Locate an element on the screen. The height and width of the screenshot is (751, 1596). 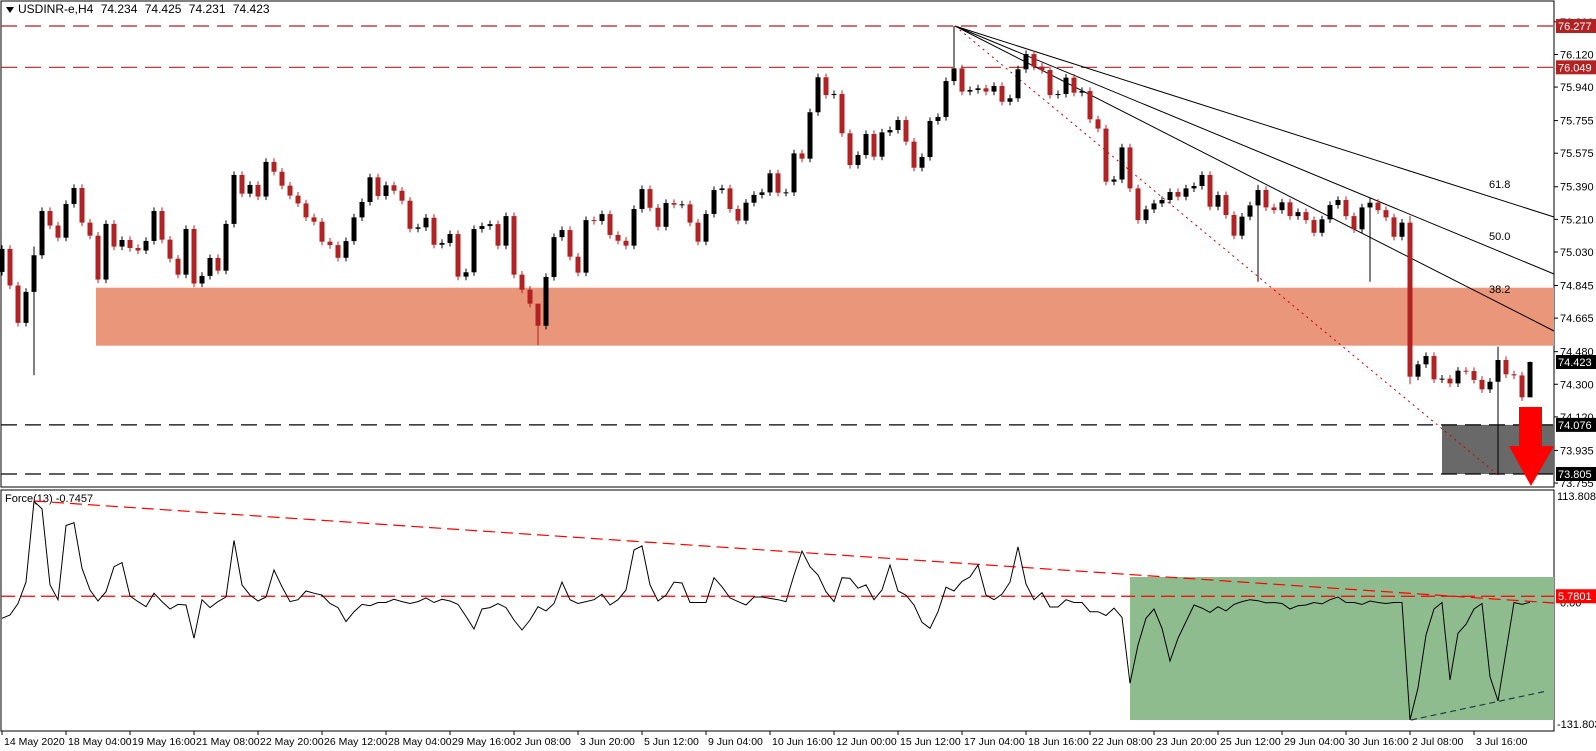
fib-fan-line-50.0 is located at coordinates (1254, 150).